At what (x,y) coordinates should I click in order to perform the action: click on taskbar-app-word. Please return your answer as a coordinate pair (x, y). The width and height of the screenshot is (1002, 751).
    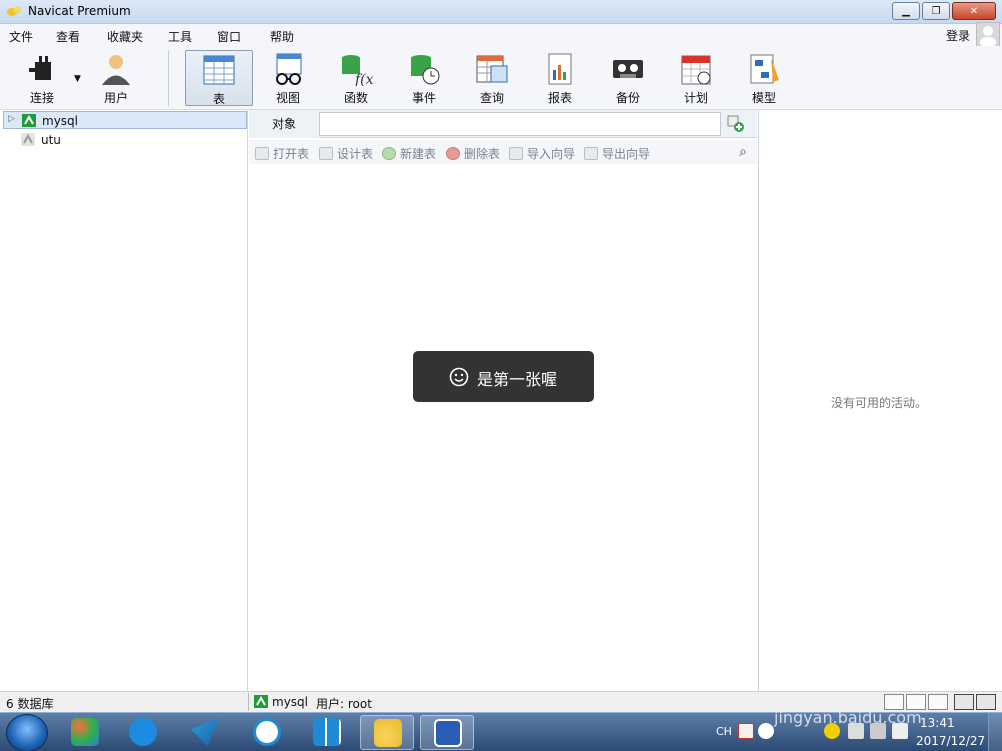
    Looking at the image, I should click on (447, 732).